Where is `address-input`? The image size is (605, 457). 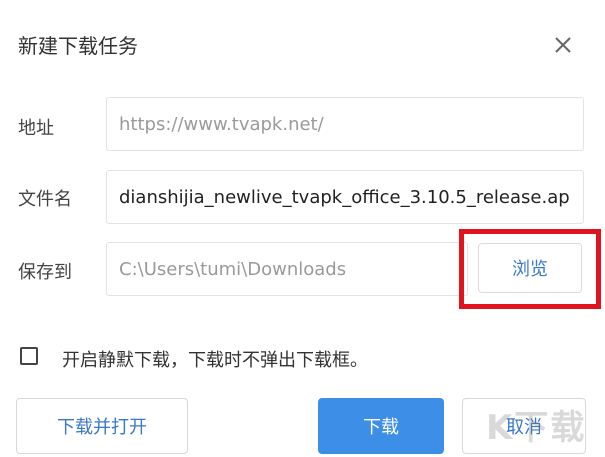
address-input is located at coordinates (345, 124).